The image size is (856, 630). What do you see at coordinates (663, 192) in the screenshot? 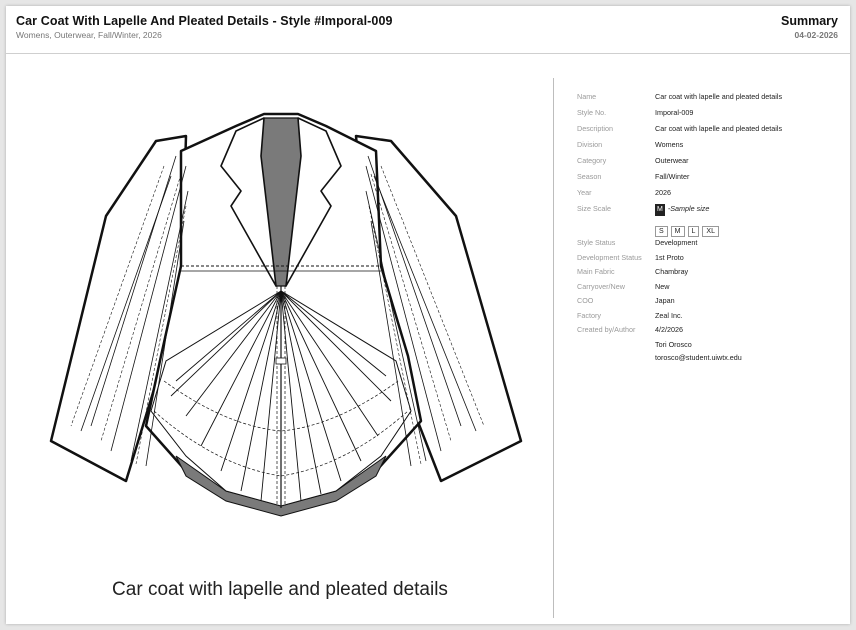
I see `spec-value: 2026` at bounding box center [663, 192].